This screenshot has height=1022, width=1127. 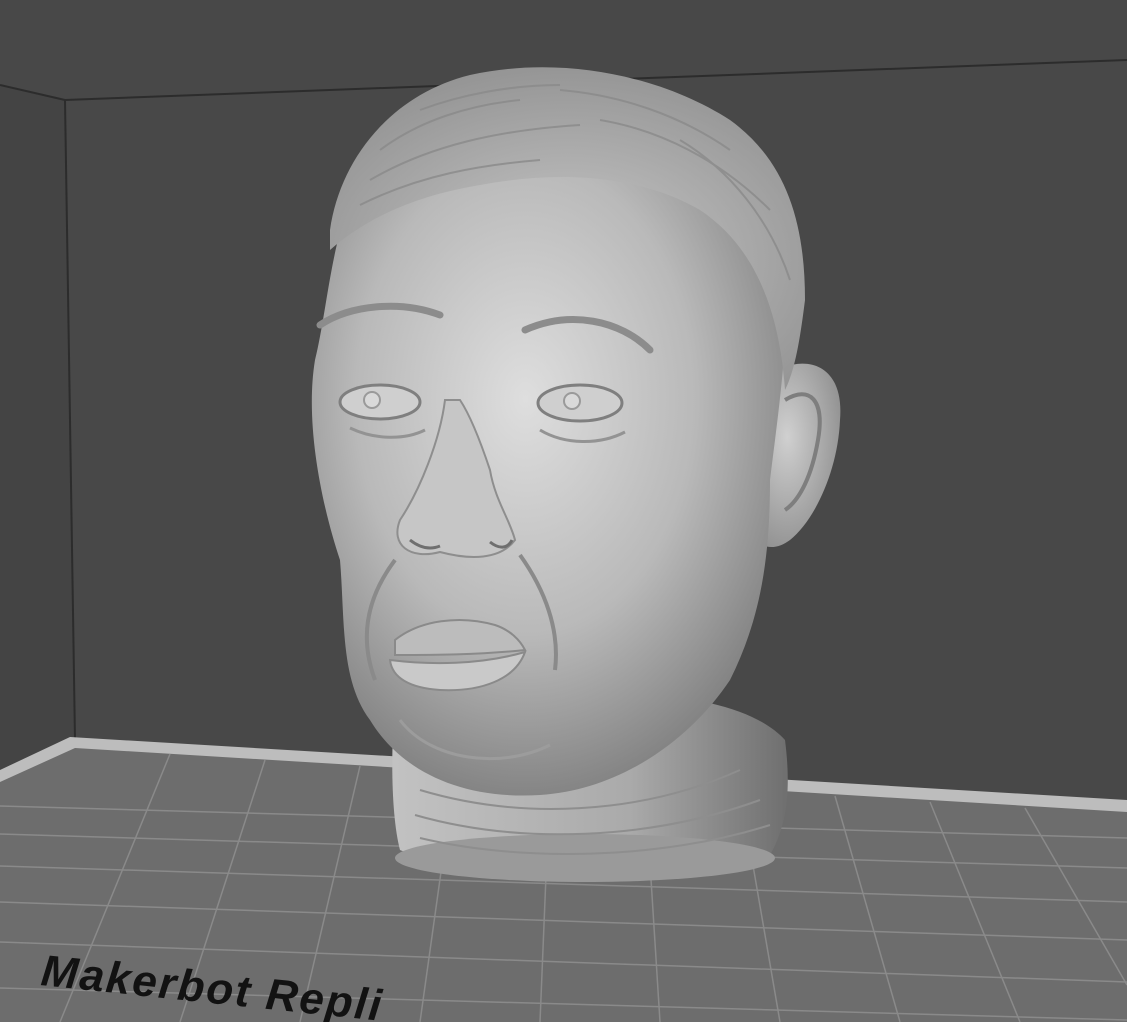 I want to click on right-iris, so click(x=572, y=401).